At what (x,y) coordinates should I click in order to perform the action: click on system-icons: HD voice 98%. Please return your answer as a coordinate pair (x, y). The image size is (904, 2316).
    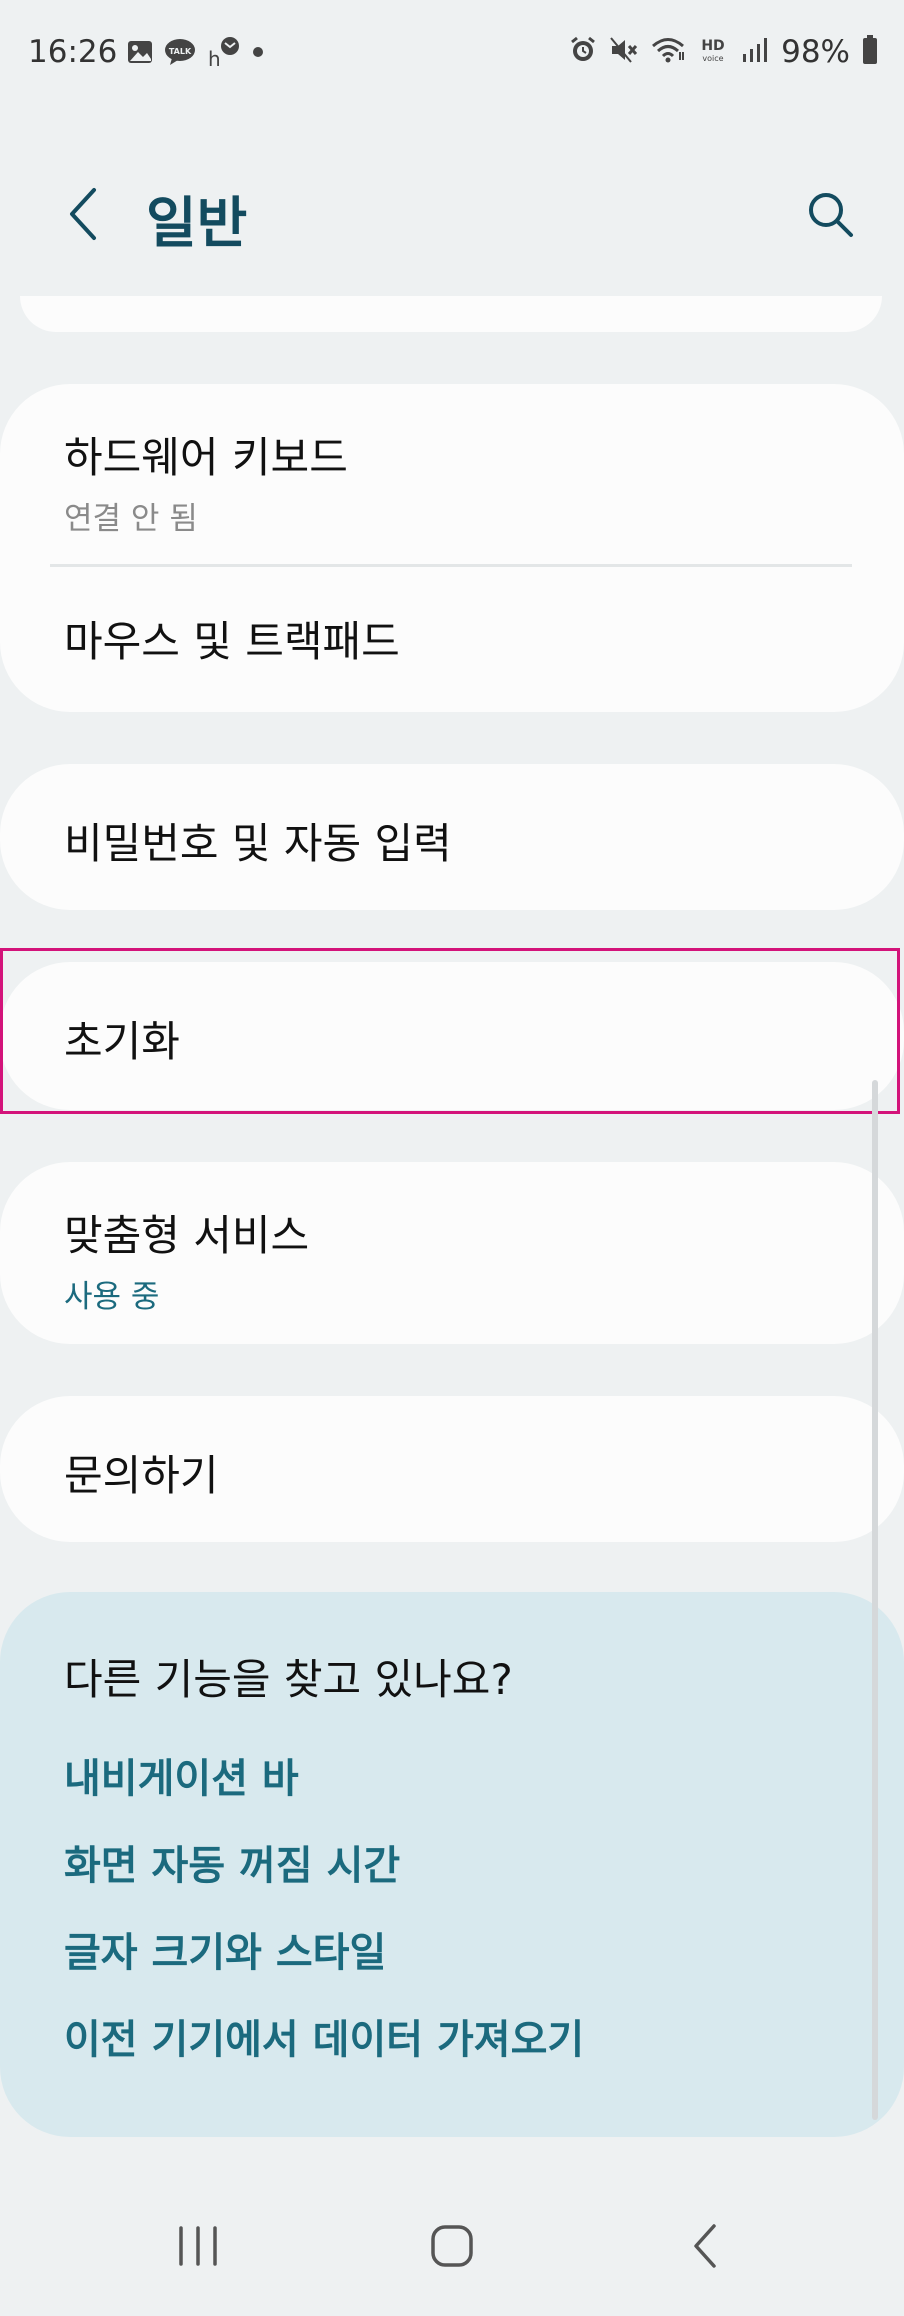
    Looking at the image, I should click on (723, 52).